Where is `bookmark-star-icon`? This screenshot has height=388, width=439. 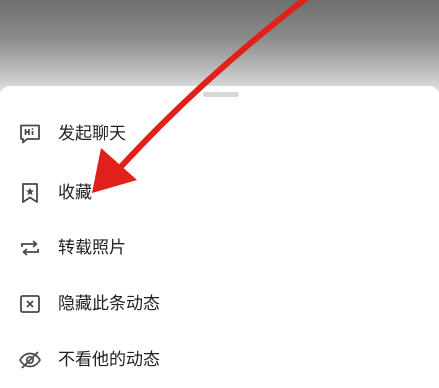
bookmark-star-icon is located at coordinates (30, 193).